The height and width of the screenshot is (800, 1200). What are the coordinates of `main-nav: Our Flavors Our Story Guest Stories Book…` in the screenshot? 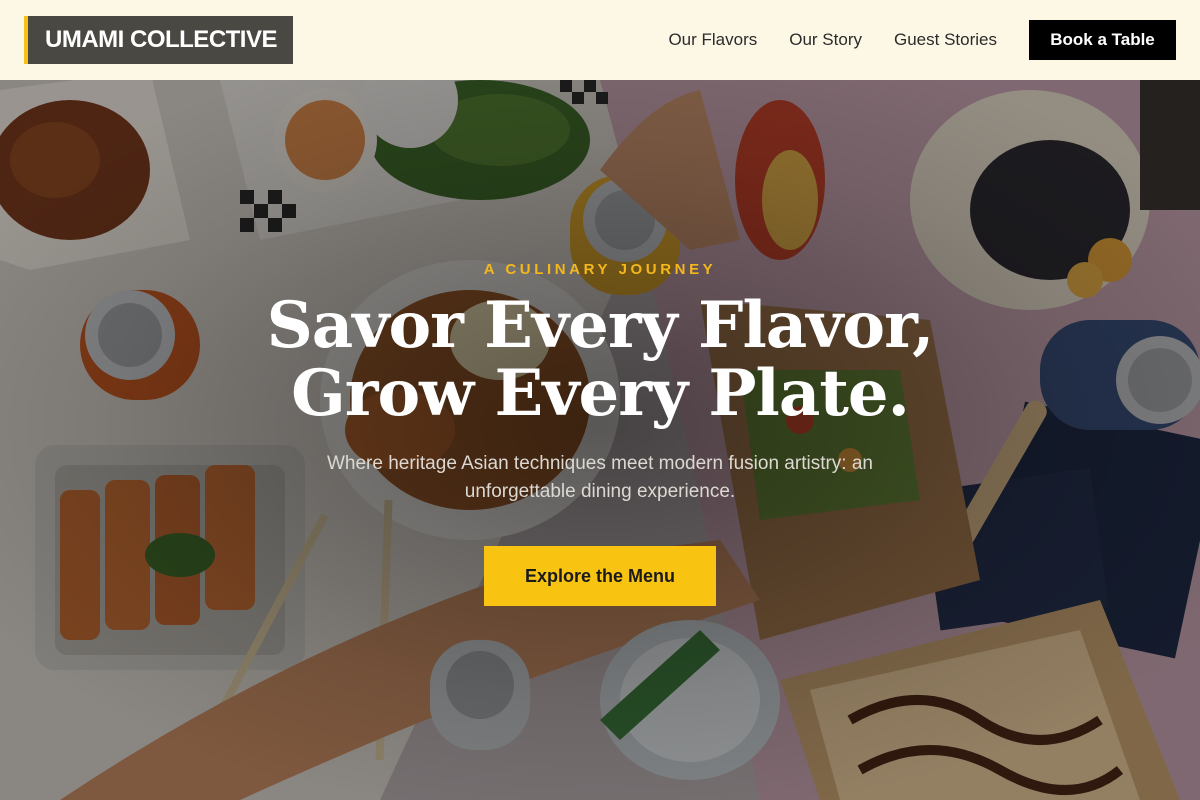 It's located at (922, 40).